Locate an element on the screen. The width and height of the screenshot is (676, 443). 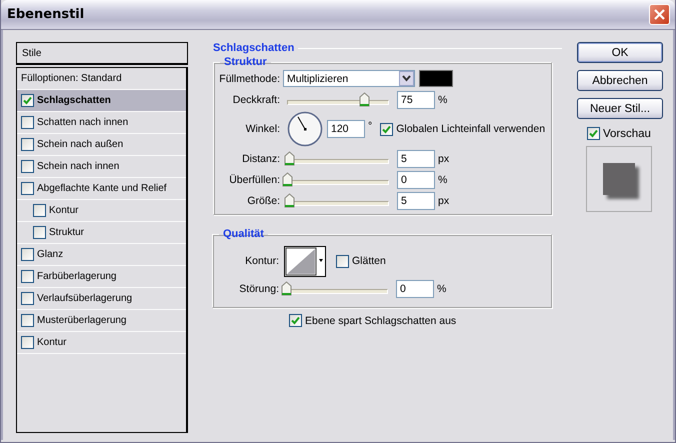
field-label: Überfüllen: is located at coordinates (254, 180).